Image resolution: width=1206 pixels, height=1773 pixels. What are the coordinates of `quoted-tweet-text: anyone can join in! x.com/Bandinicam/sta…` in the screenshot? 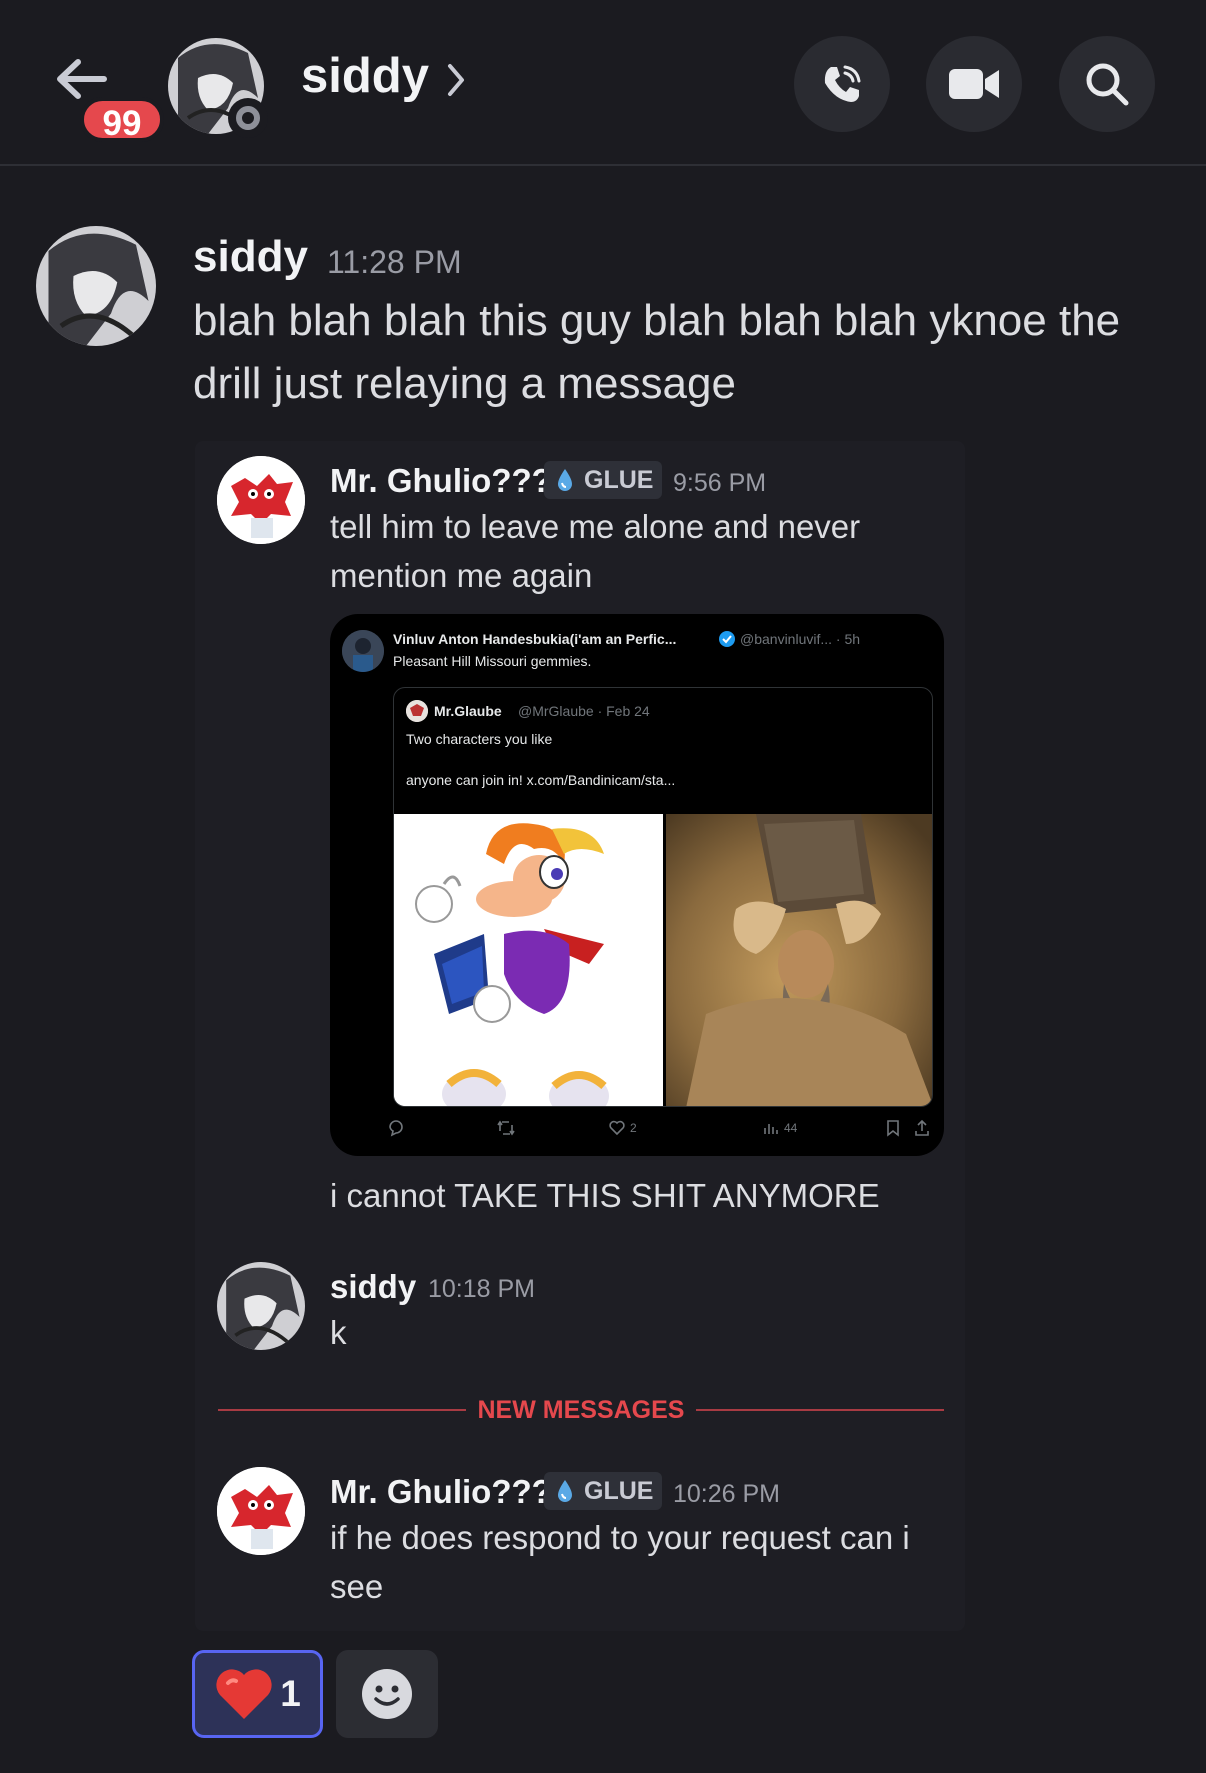 It's located at (541, 780).